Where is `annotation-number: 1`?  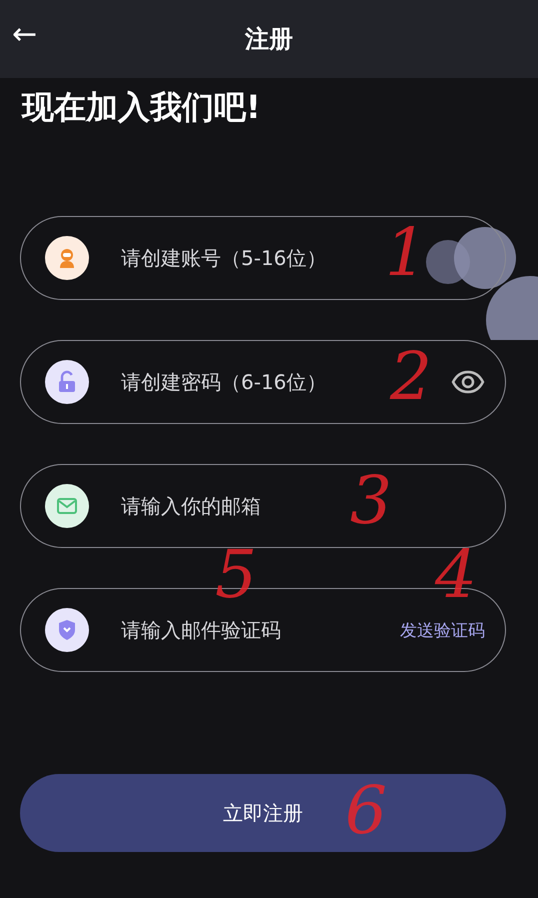 annotation-number: 1 is located at coordinates (406, 253).